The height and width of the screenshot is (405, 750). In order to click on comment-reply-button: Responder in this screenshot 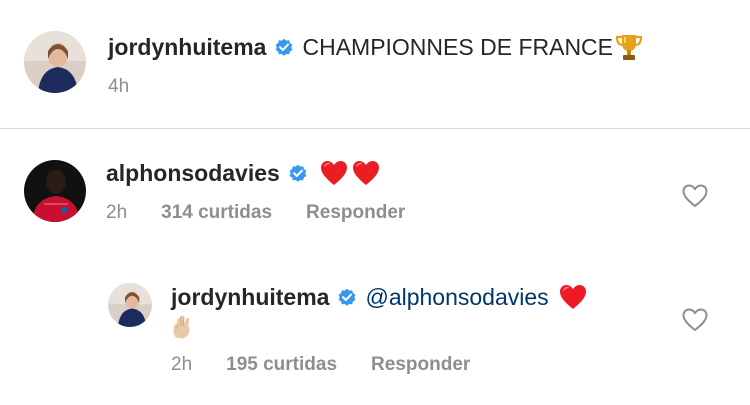, I will do `click(355, 213)`.